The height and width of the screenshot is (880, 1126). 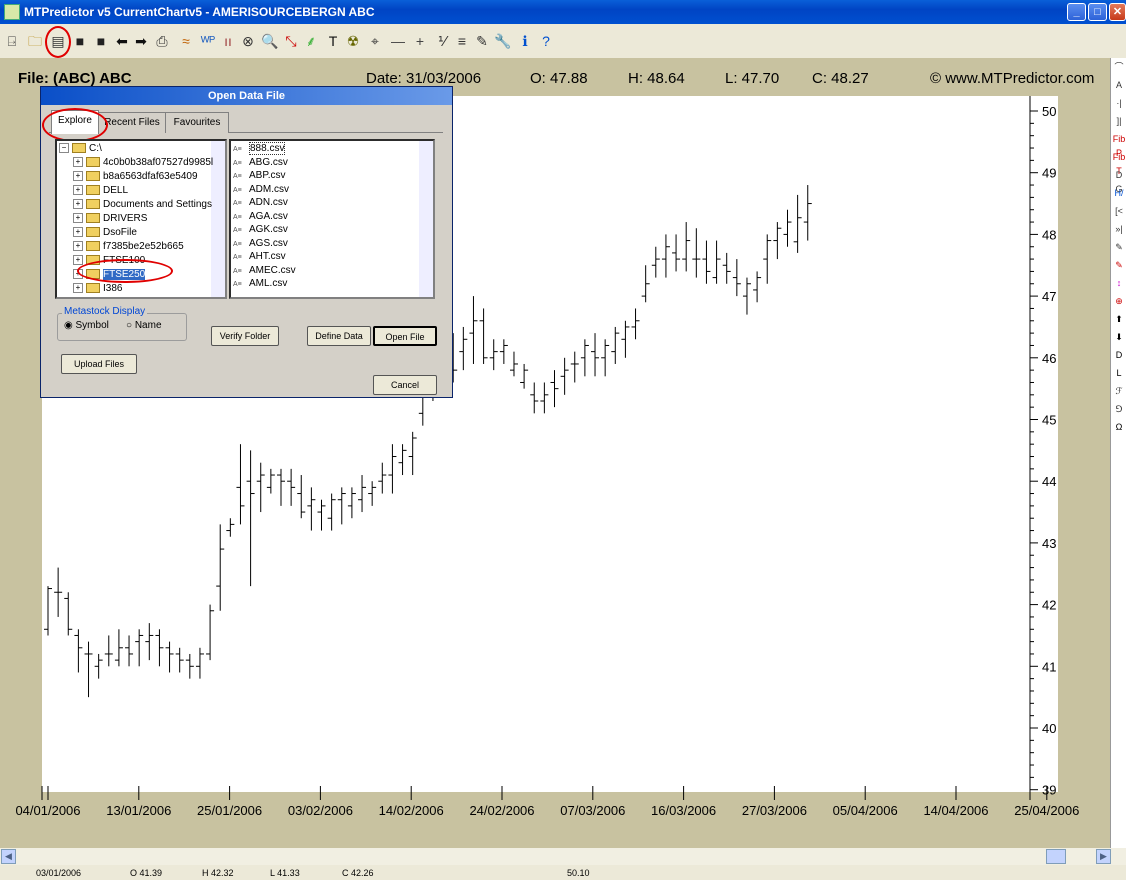 I want to click on open-file-button: Open File, so click(x=405, y=336).